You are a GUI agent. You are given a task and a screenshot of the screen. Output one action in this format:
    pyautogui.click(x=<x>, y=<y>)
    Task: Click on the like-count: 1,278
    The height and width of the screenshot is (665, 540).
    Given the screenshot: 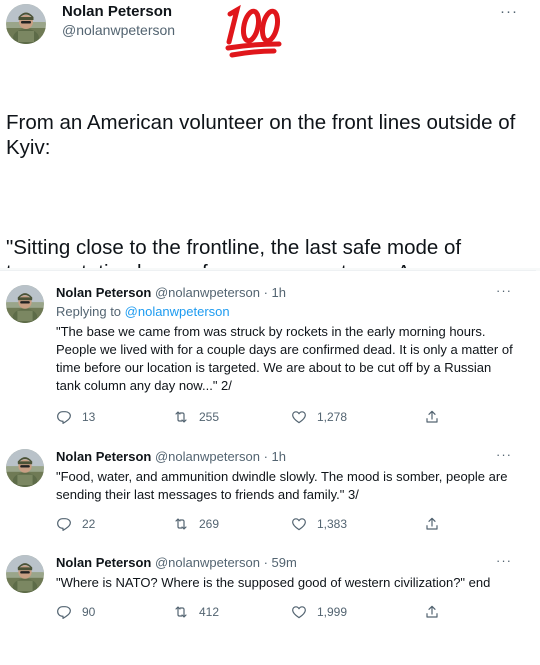 What is the action you would take?
    pyautogui.click(x=332, y=417)
    